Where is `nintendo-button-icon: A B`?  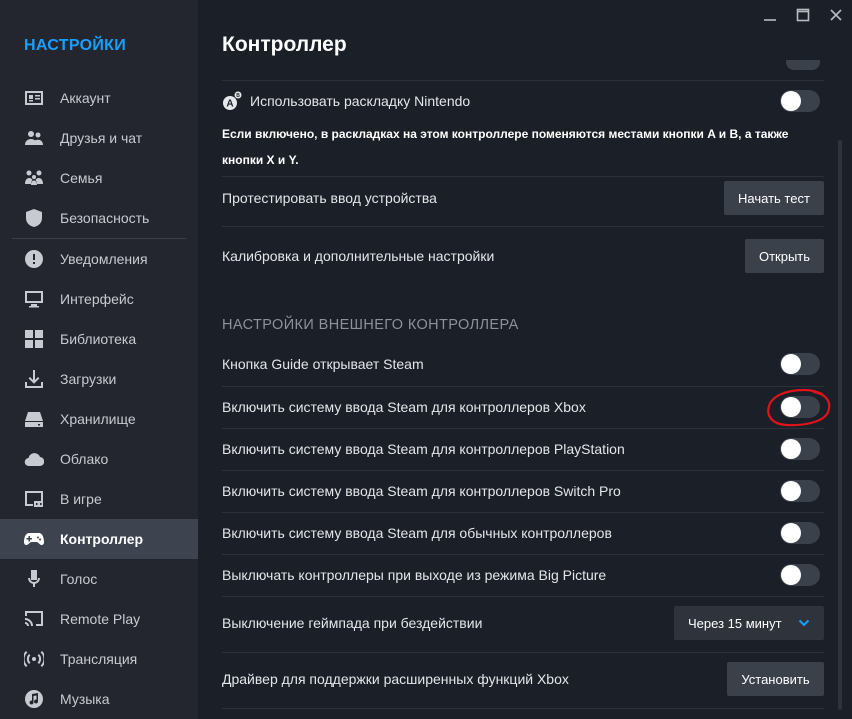 nintendo-button-icon: A B is located at coordinates (232, 101).